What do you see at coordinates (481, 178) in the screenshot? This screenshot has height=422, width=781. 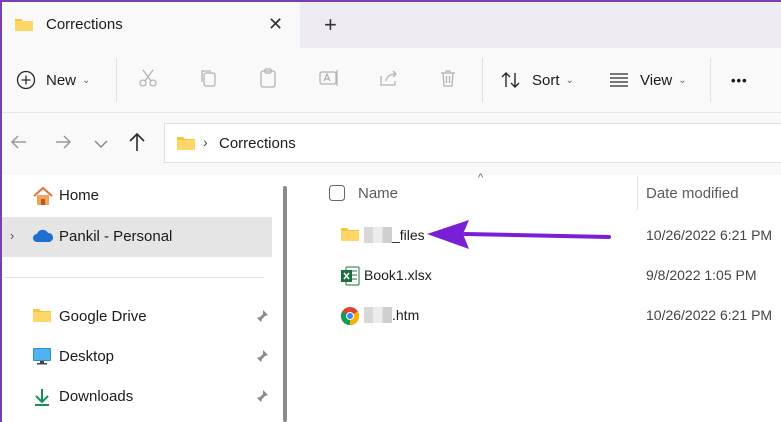 I see `sort-ascending-chevron-icon: ^` at bounding box center [481, 178].